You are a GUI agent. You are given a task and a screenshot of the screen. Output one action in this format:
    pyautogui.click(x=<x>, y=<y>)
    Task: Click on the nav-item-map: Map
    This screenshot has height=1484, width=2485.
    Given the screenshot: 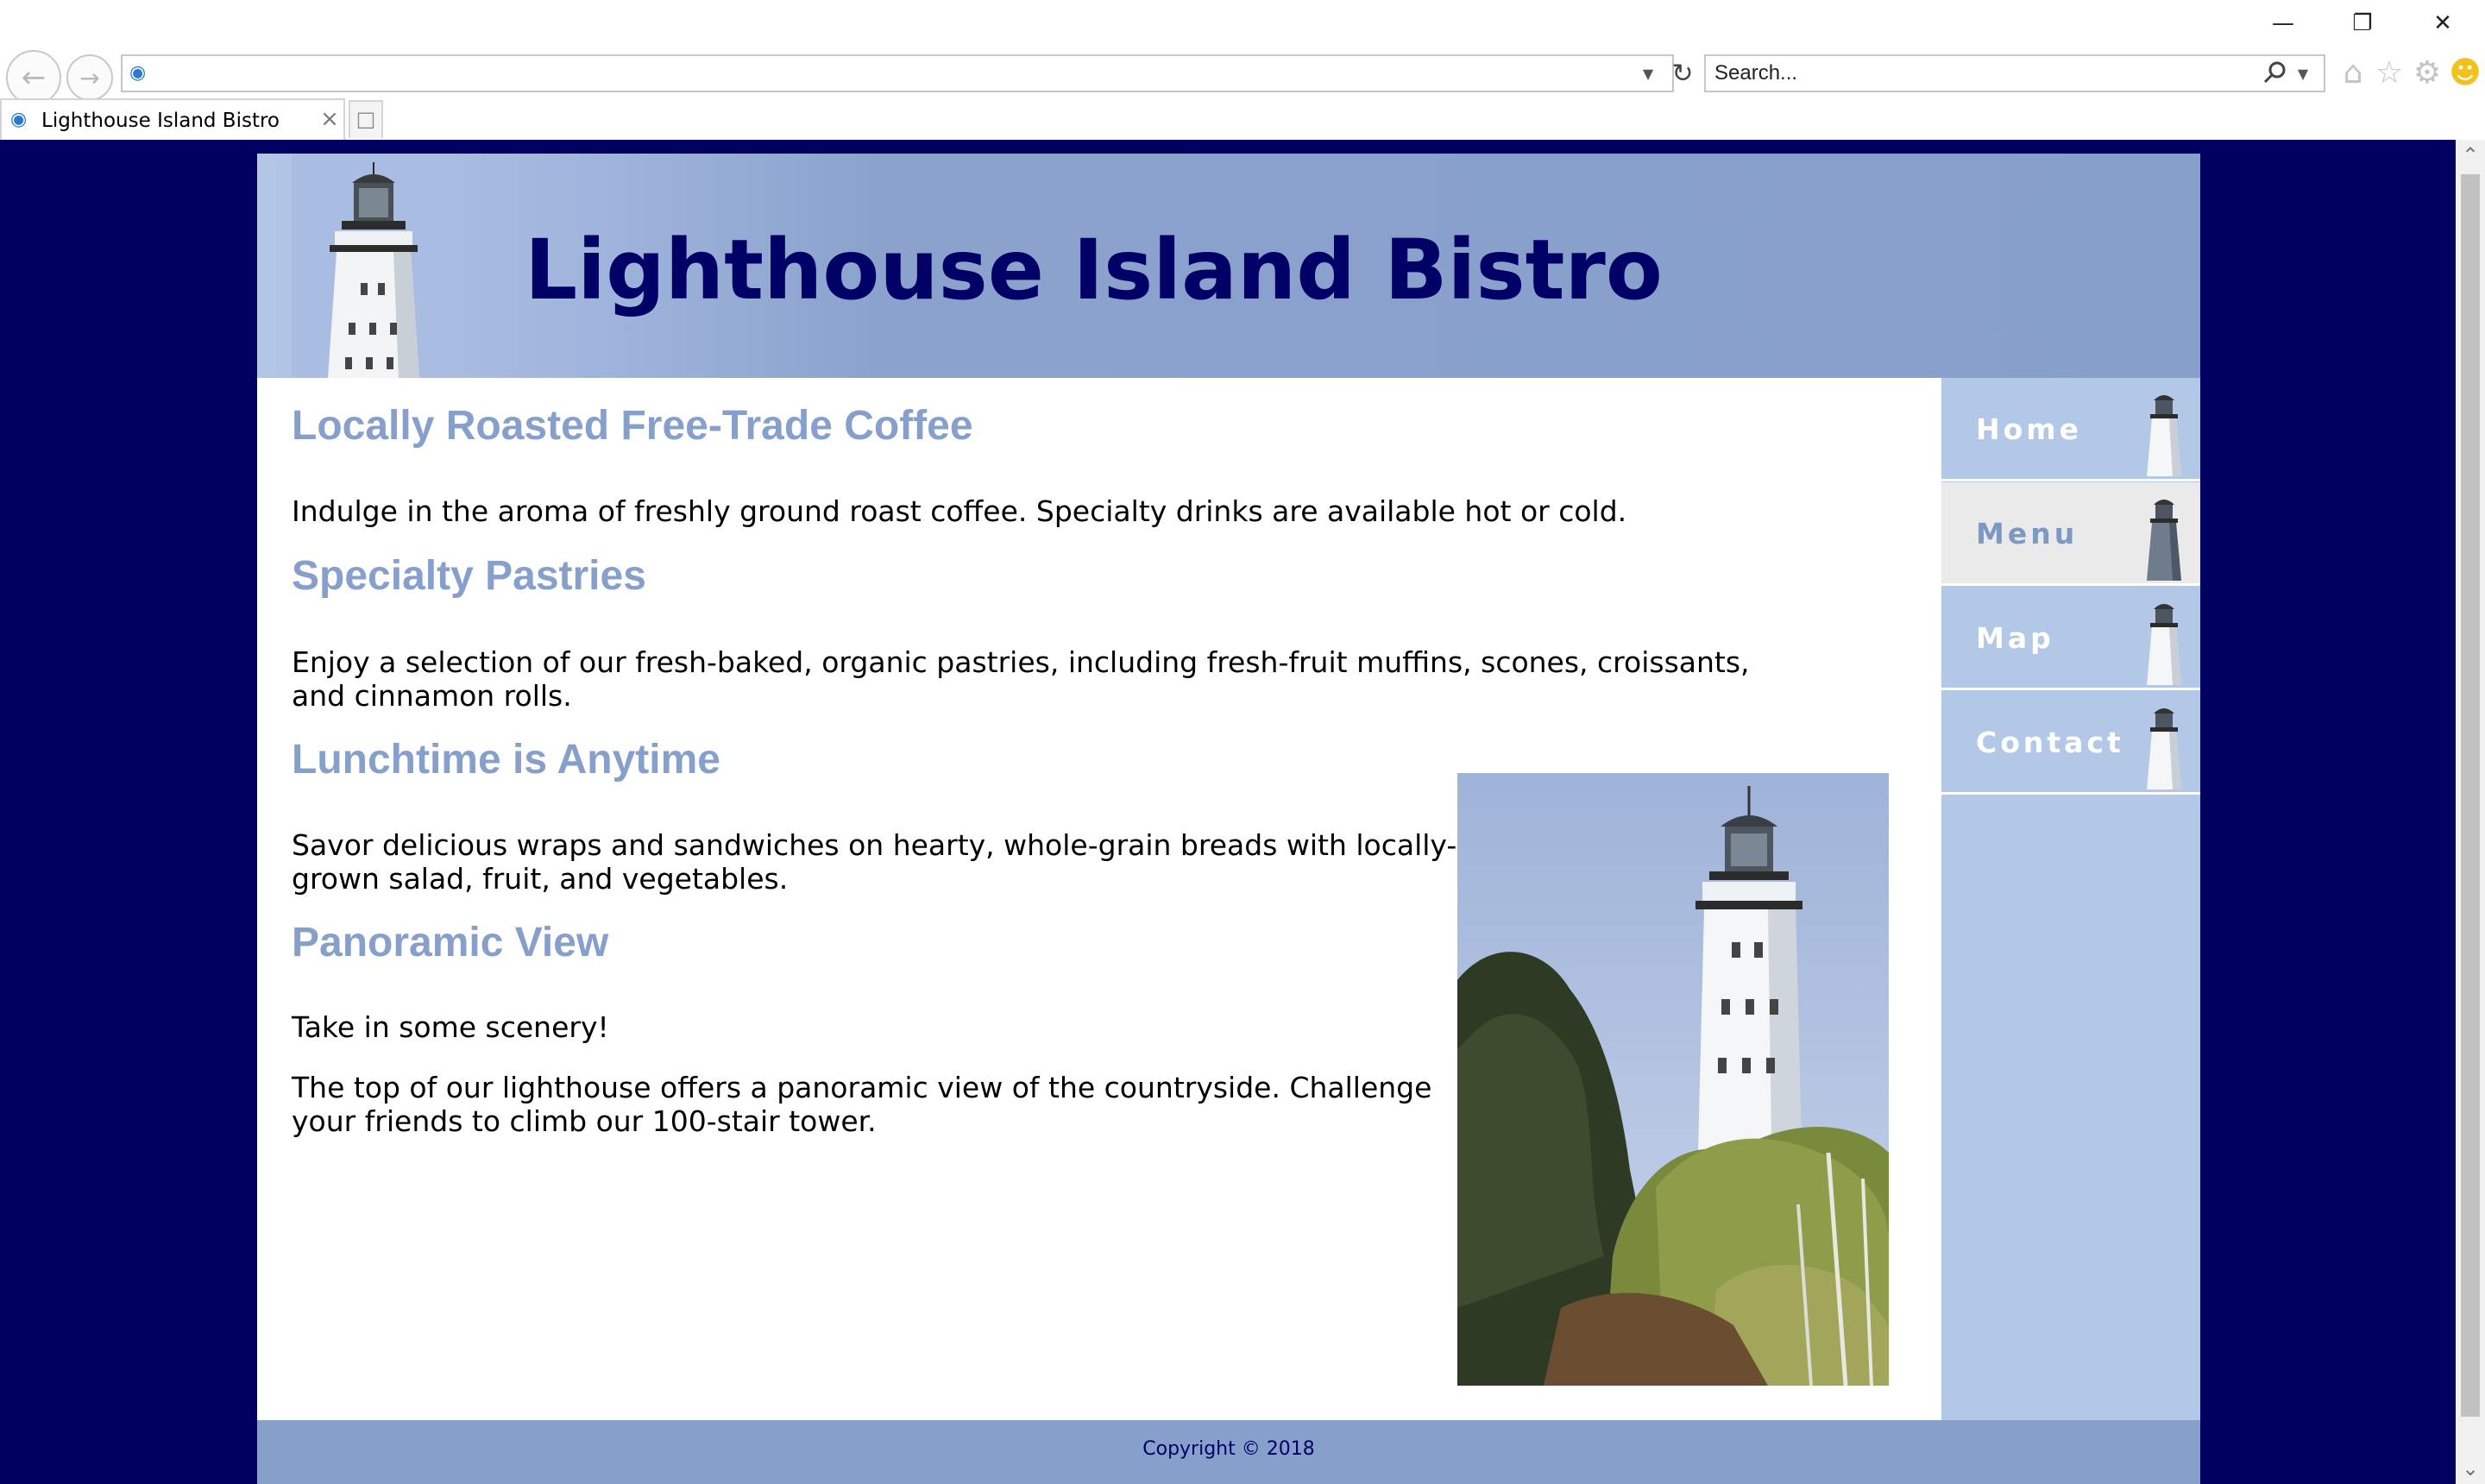 What is the action you would take?
    pyautogui.click(x=2070, y=638)
    